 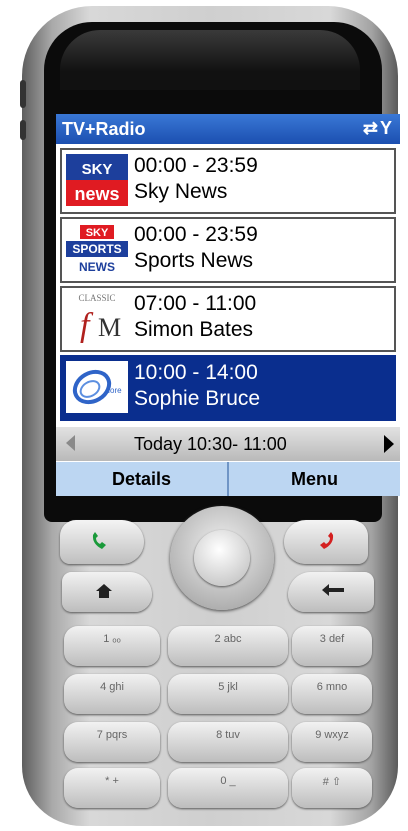 I want to click on program-name: Simon Bates, so click(x=194, y=329).